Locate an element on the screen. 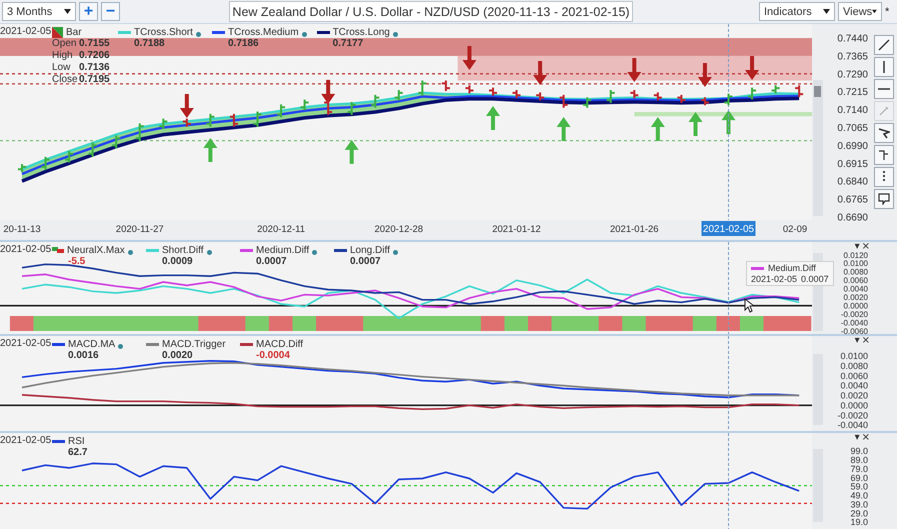  axis-label: 0.7065 is located at coordinates (852, 128).